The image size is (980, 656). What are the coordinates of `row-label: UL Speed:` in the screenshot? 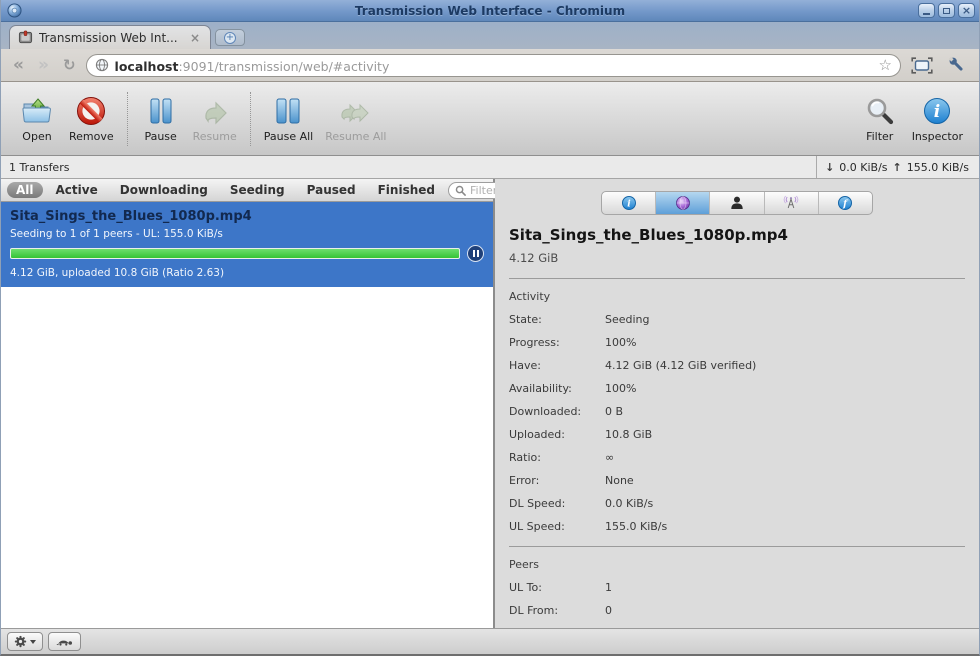 It's located at (537, 526).